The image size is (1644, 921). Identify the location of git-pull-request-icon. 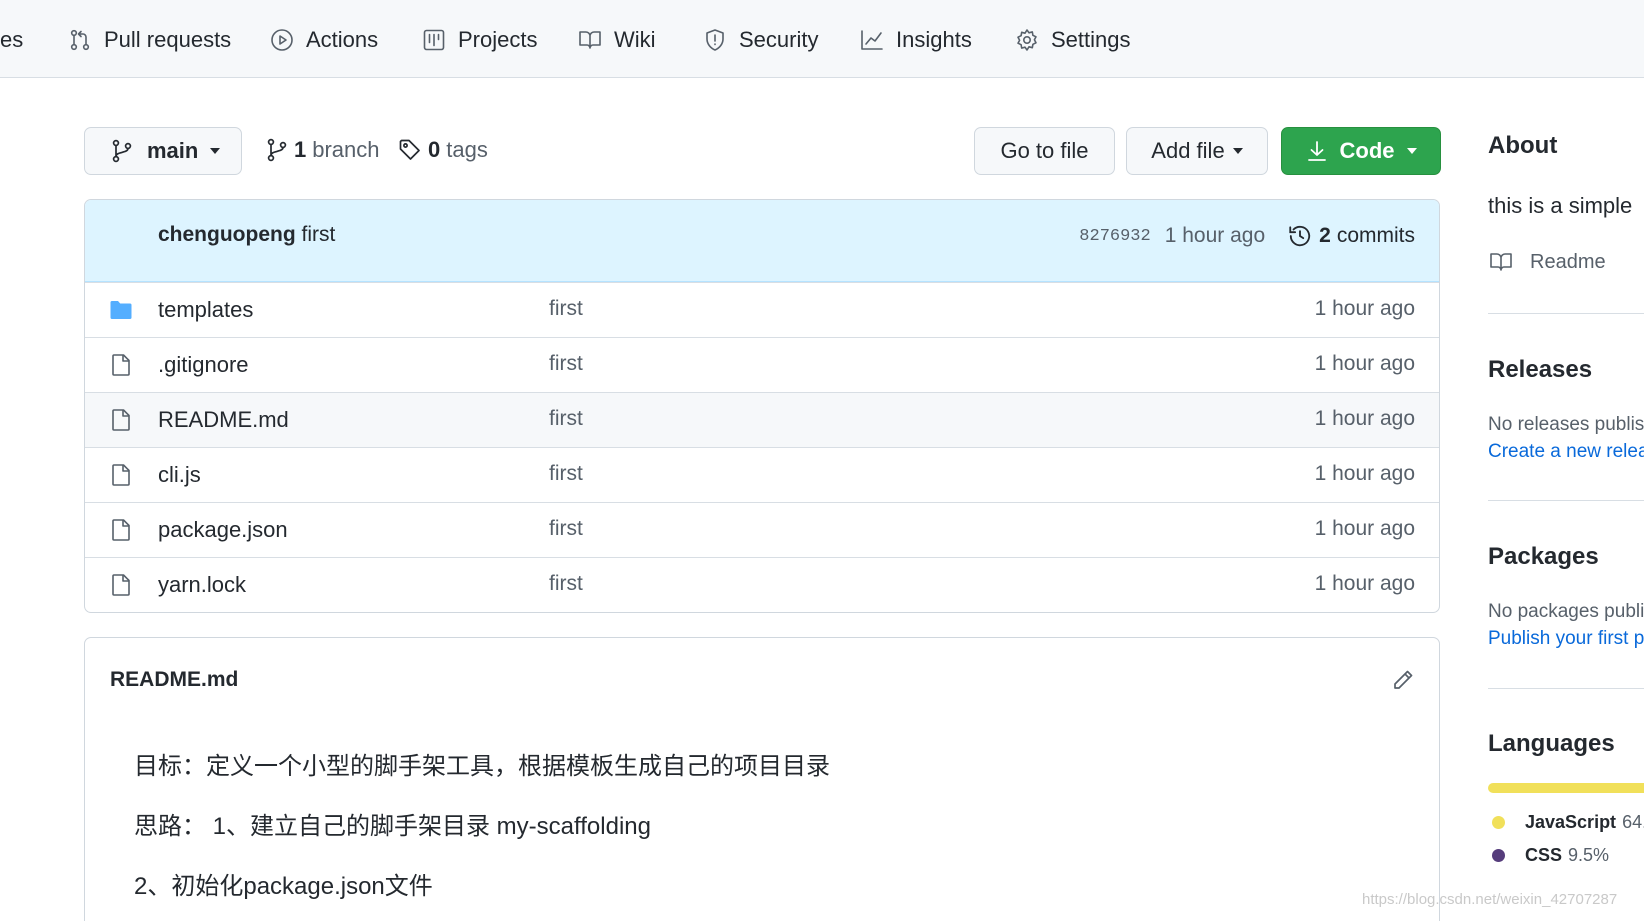
(80, 40).